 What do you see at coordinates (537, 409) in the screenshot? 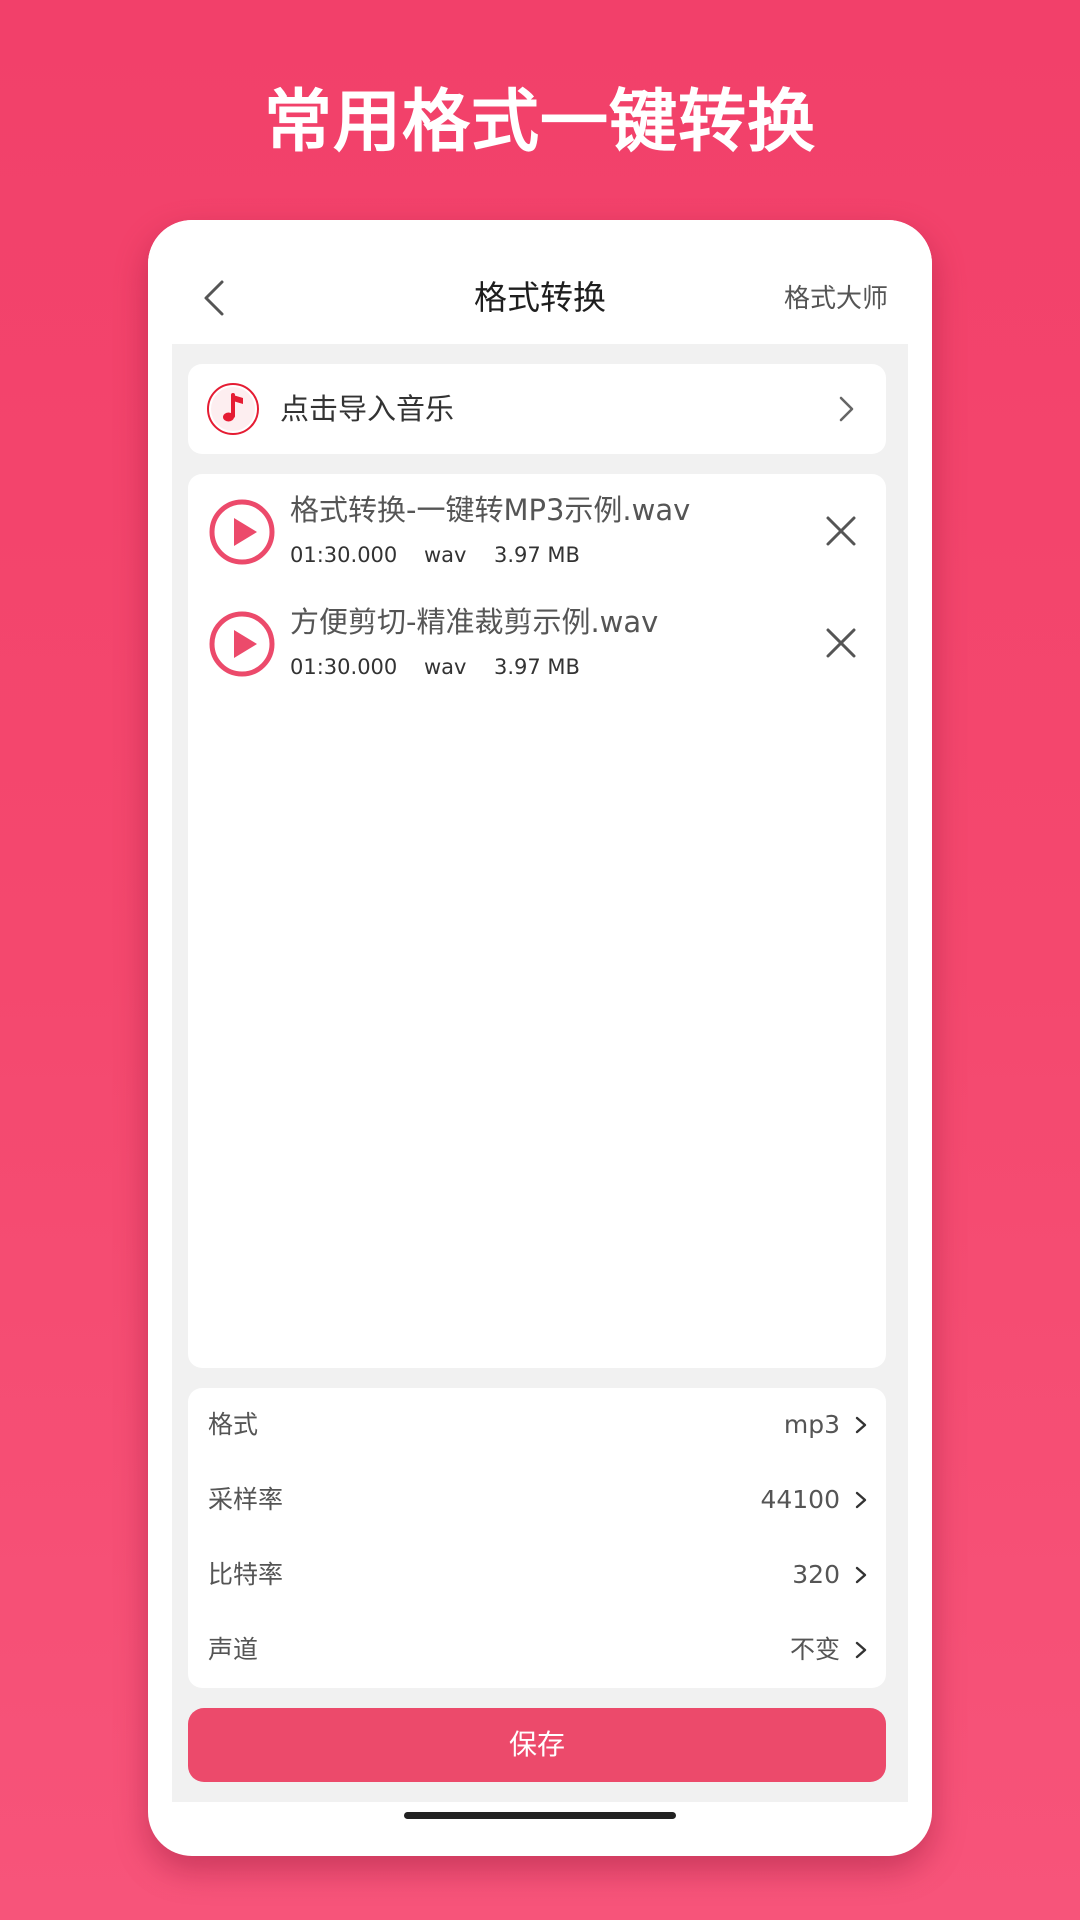
I see `import-music-button: 点击导入音乐` at bounding box center [537, 409].